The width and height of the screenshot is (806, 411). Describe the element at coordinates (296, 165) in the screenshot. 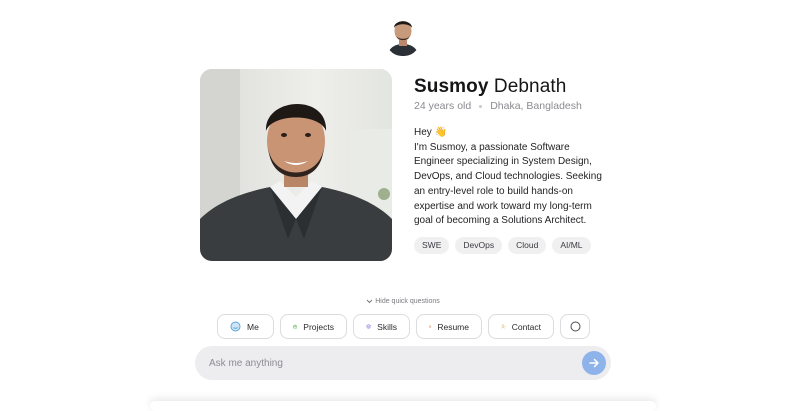

I see `profile-photo` at that location.